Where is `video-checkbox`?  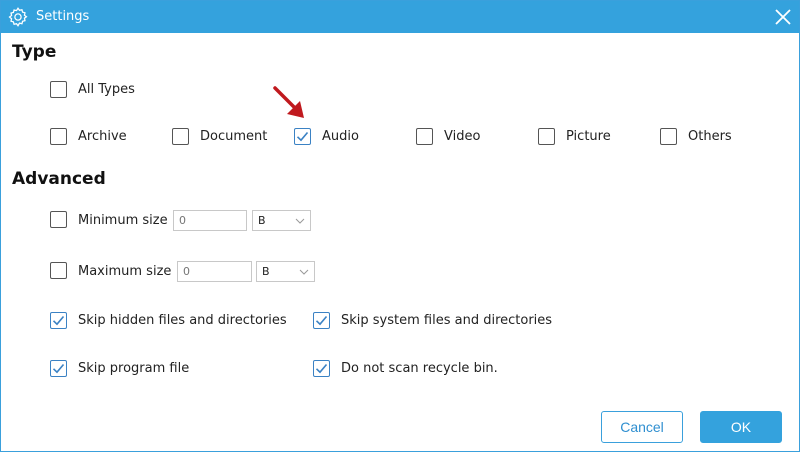 video-checkbox is located at coordinates (424, 136).